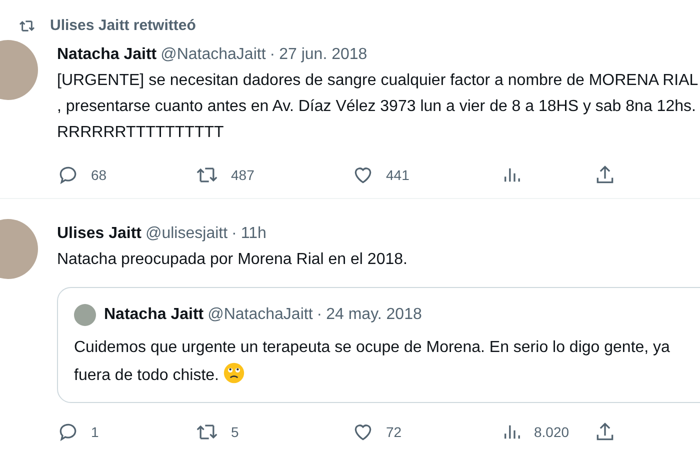 Image resolution: width=700 pixels, height=467 pixels. What do you see at coordinates (253, 234) in the screenshot?
I see `tweet-time: 11h` at bounding box center [253, 234].